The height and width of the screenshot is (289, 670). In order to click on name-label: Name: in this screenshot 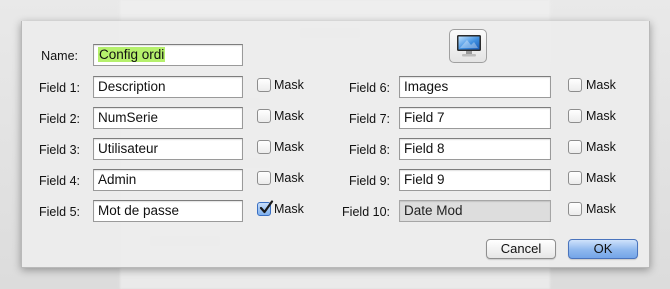, I will do `click(59, 56)`.